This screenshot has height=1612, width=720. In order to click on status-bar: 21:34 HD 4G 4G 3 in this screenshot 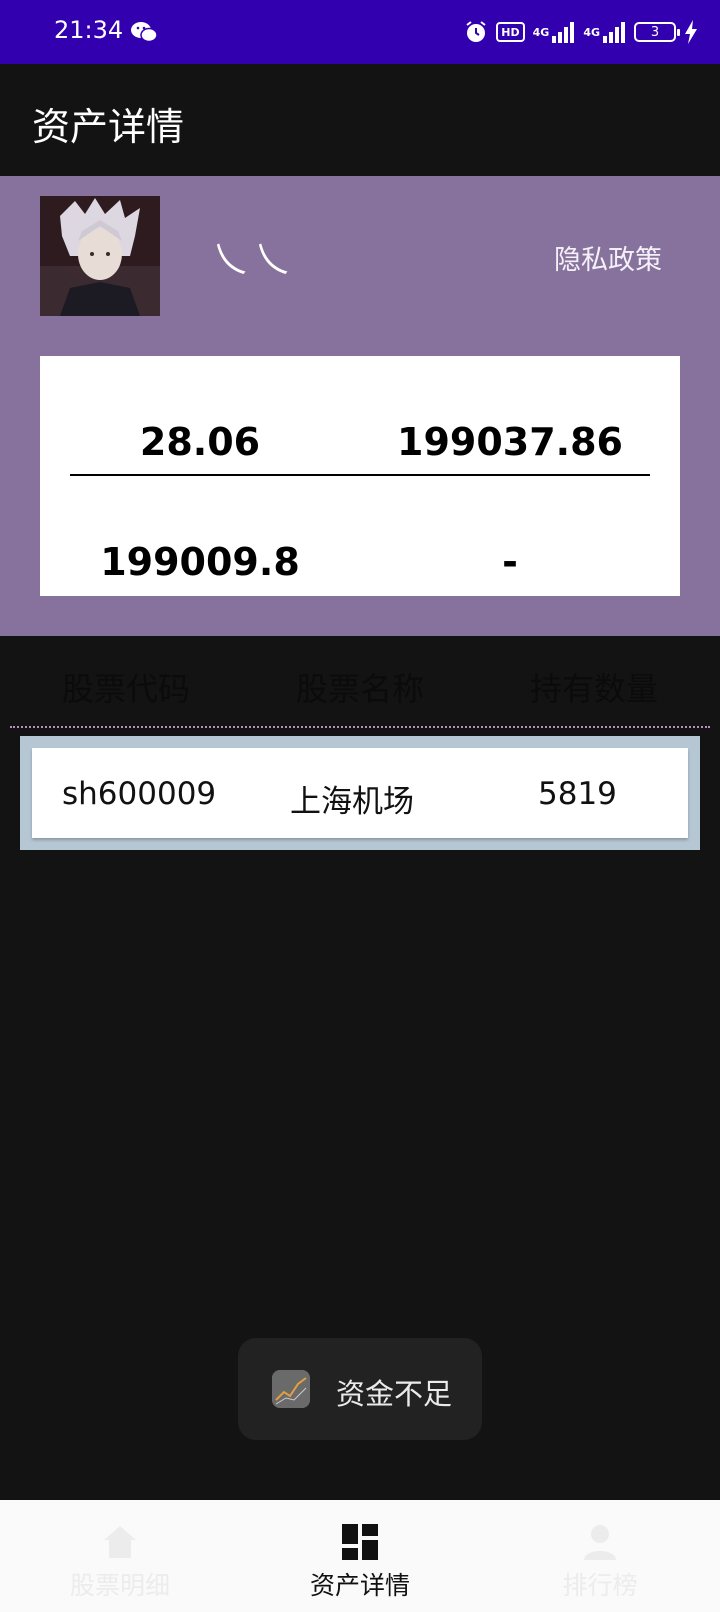, I will do `click(360, 32)`.